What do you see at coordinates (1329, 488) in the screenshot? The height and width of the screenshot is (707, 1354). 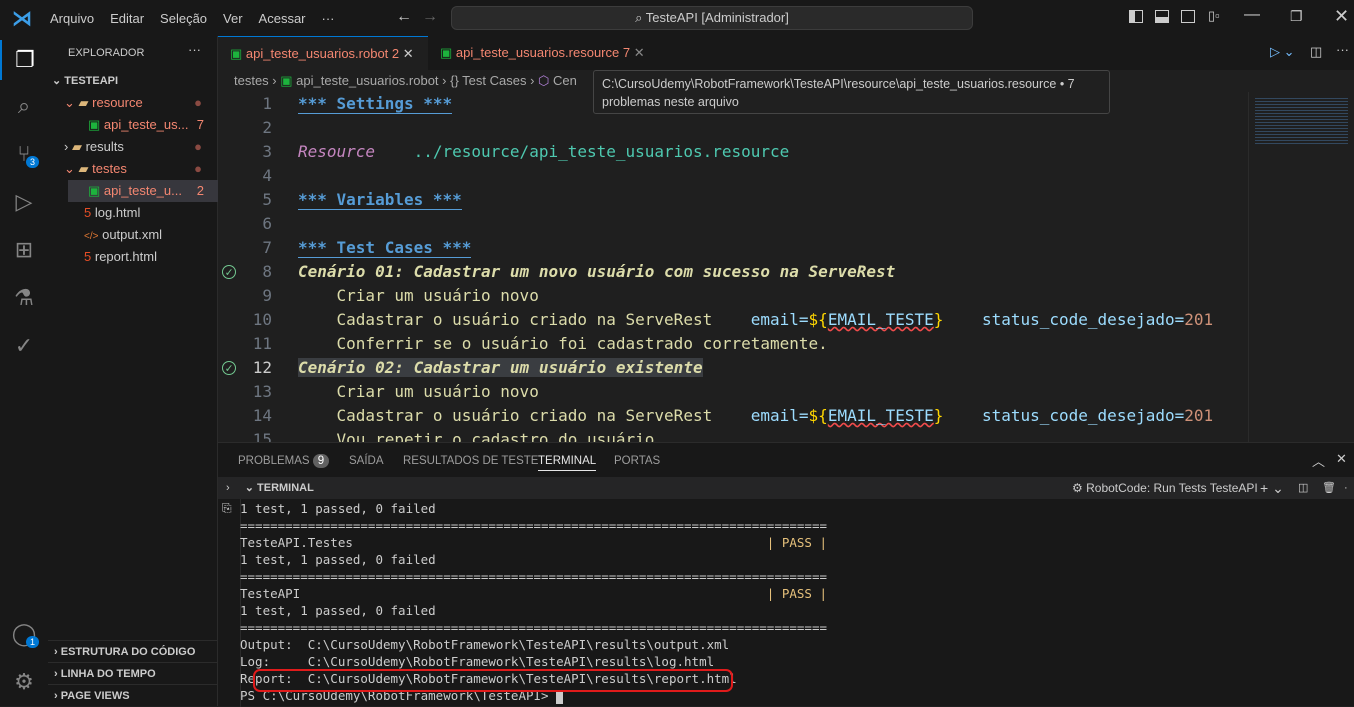 I see `trash-icon: 🗑` at bounding box center [1329, 488].